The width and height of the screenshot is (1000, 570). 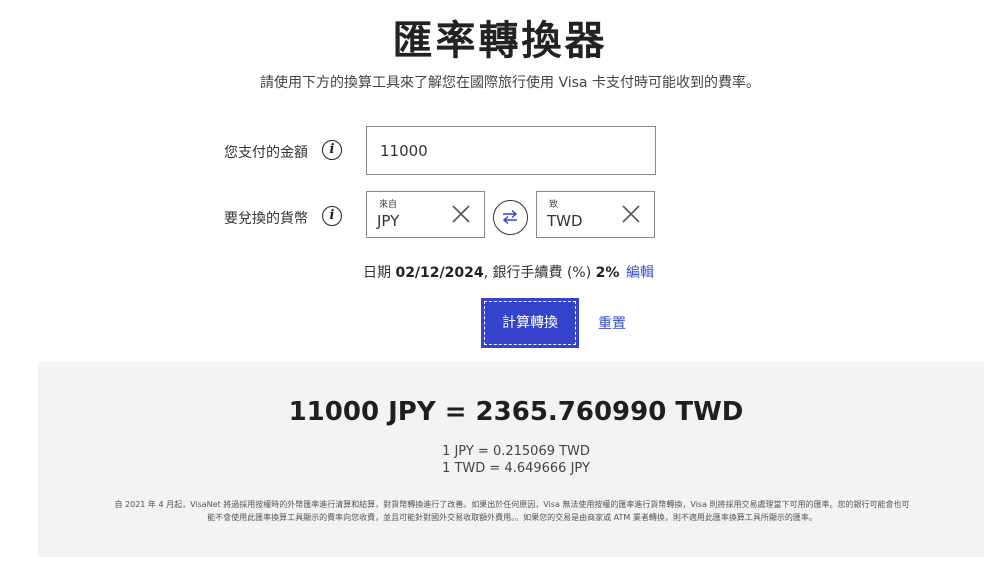 I want to click on rate-forward: 1 JPY = 0.215069 TWD, so click(x=516, y=451).